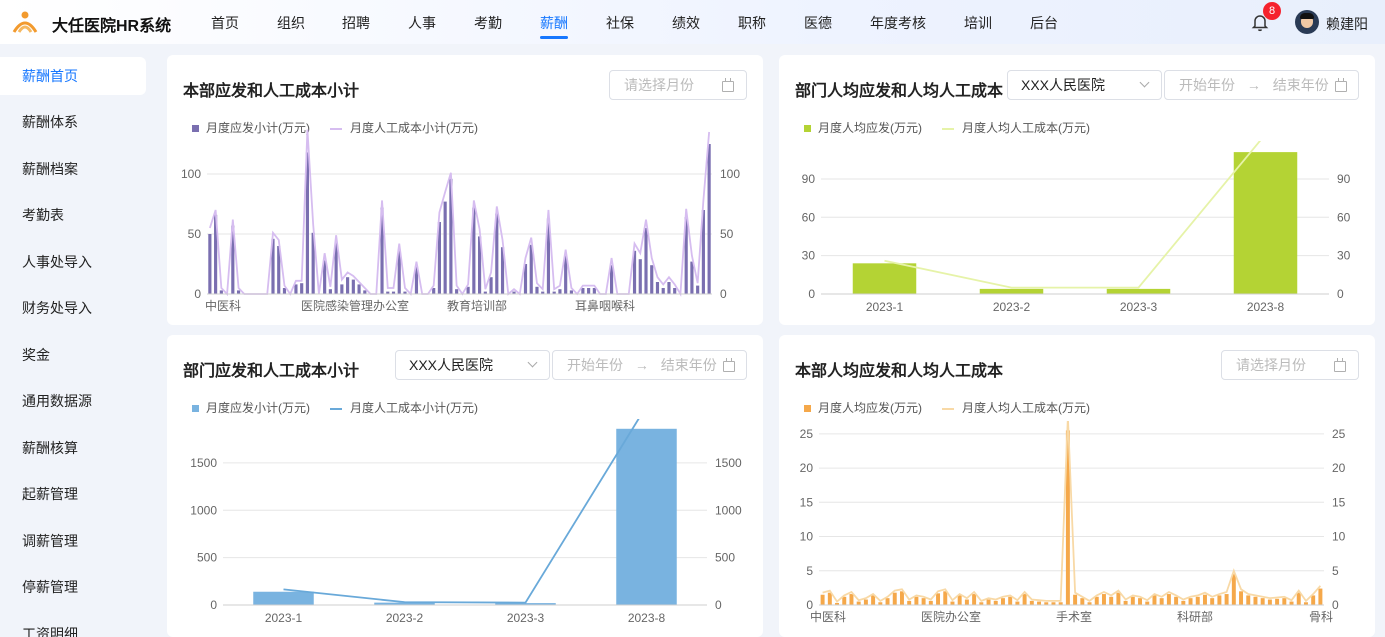 The width and height of the screenshot is (1385, 637). Describe the element at coordinates (811, 294) in the screenshot. I see `y-tick-label: 0` at that location.